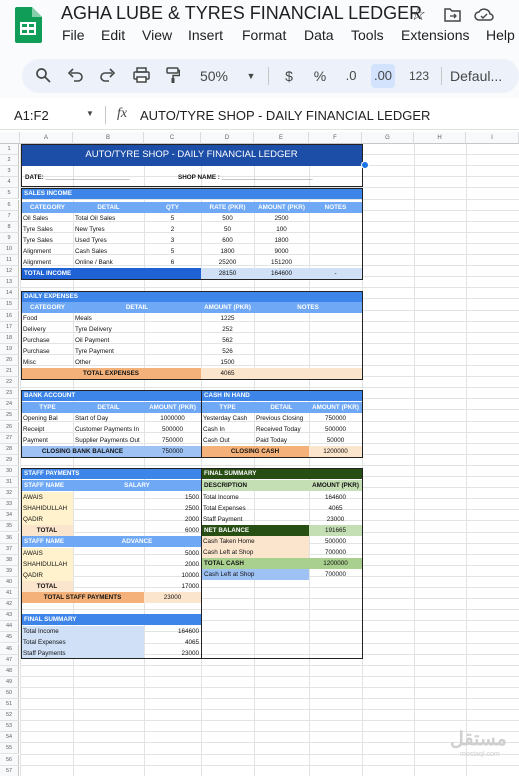 The height and width of the screenshot is (776, 519). Describe the element at coordinates (46, 138) in the screenshot. I see `column-header: A` at that location.